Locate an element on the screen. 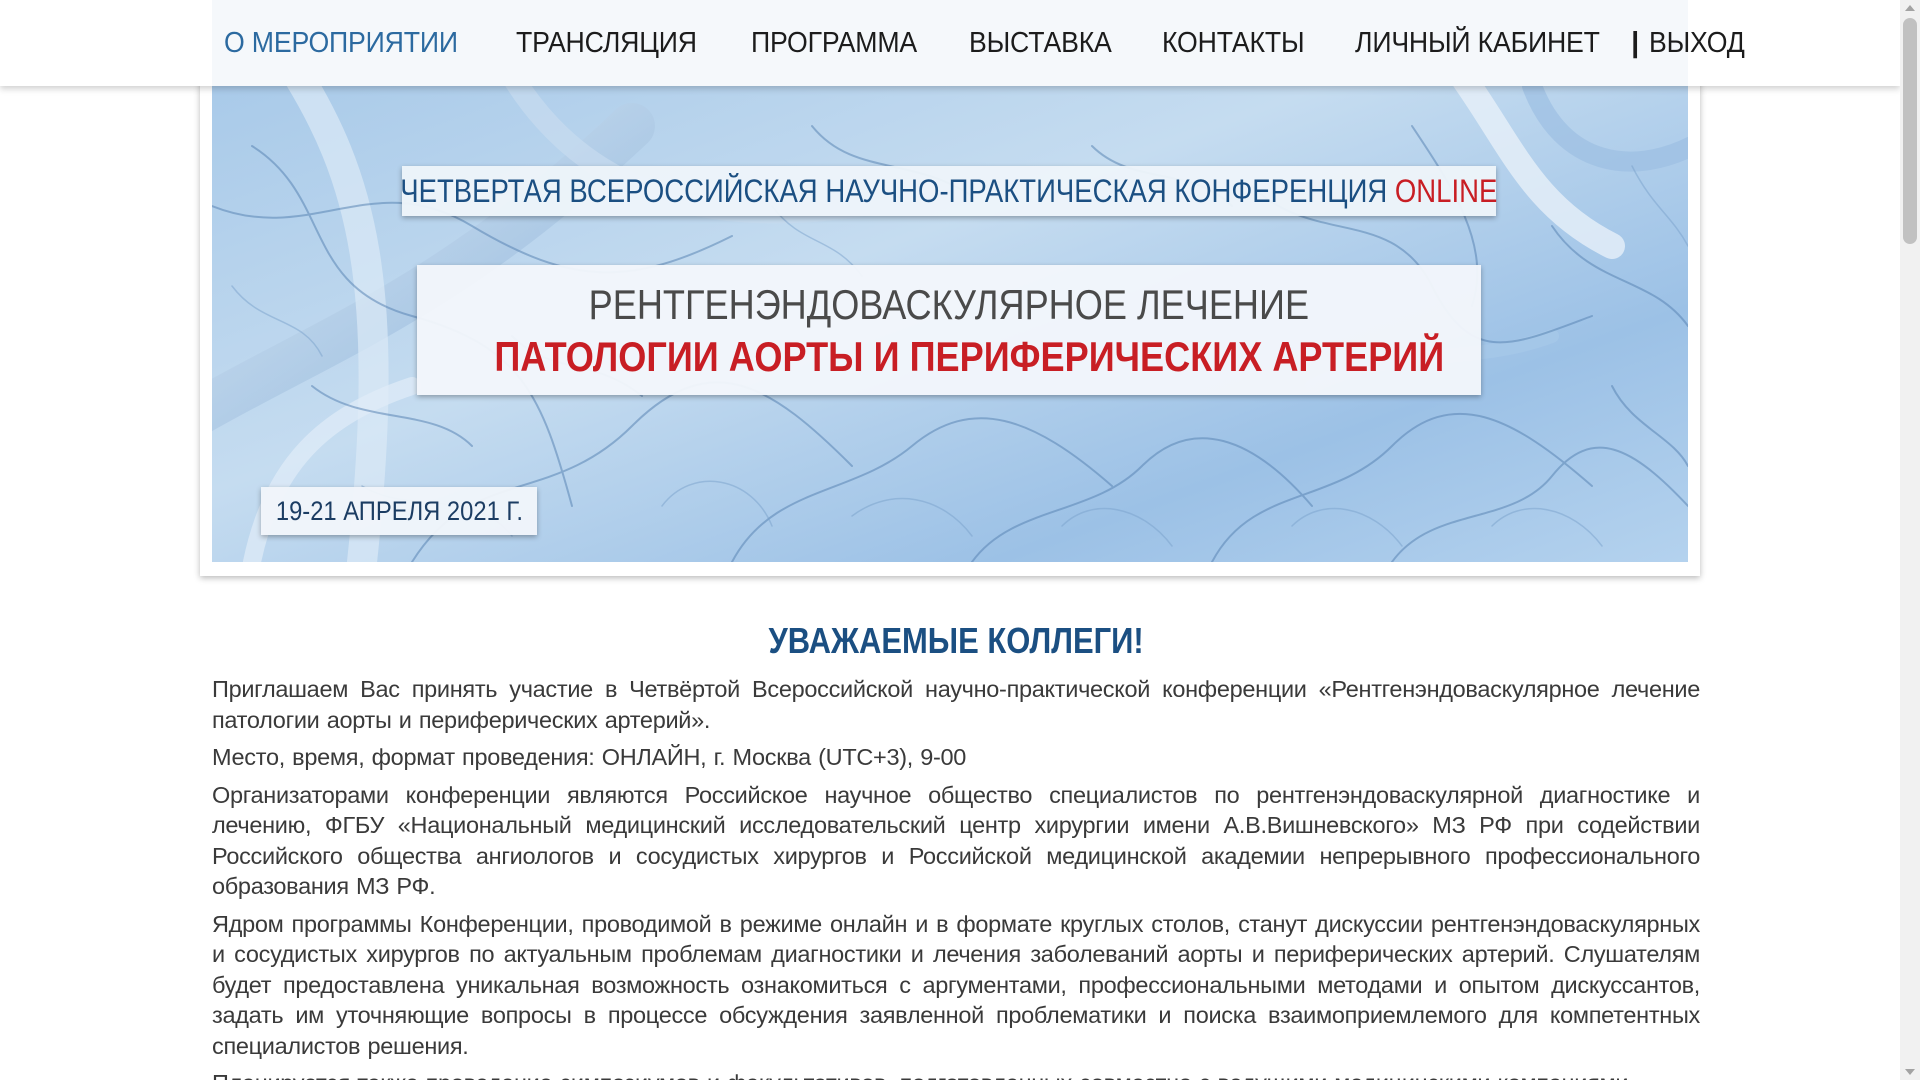  nav-item-exhibition: ВЫСТАВКА is located at coordinates (1040, 43).